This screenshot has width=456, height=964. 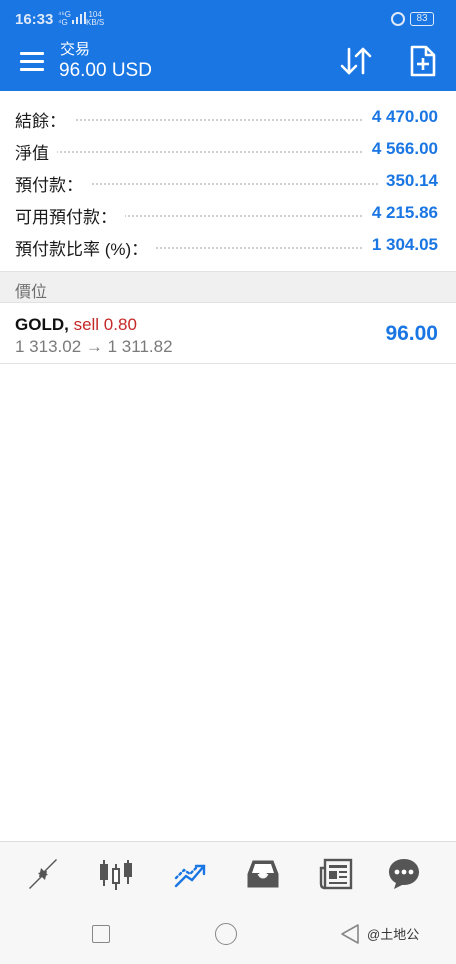 What do you see at coordinates (228, 873) in the screenshot?
I see `bottom-nav` at bounding box center [228, 873].